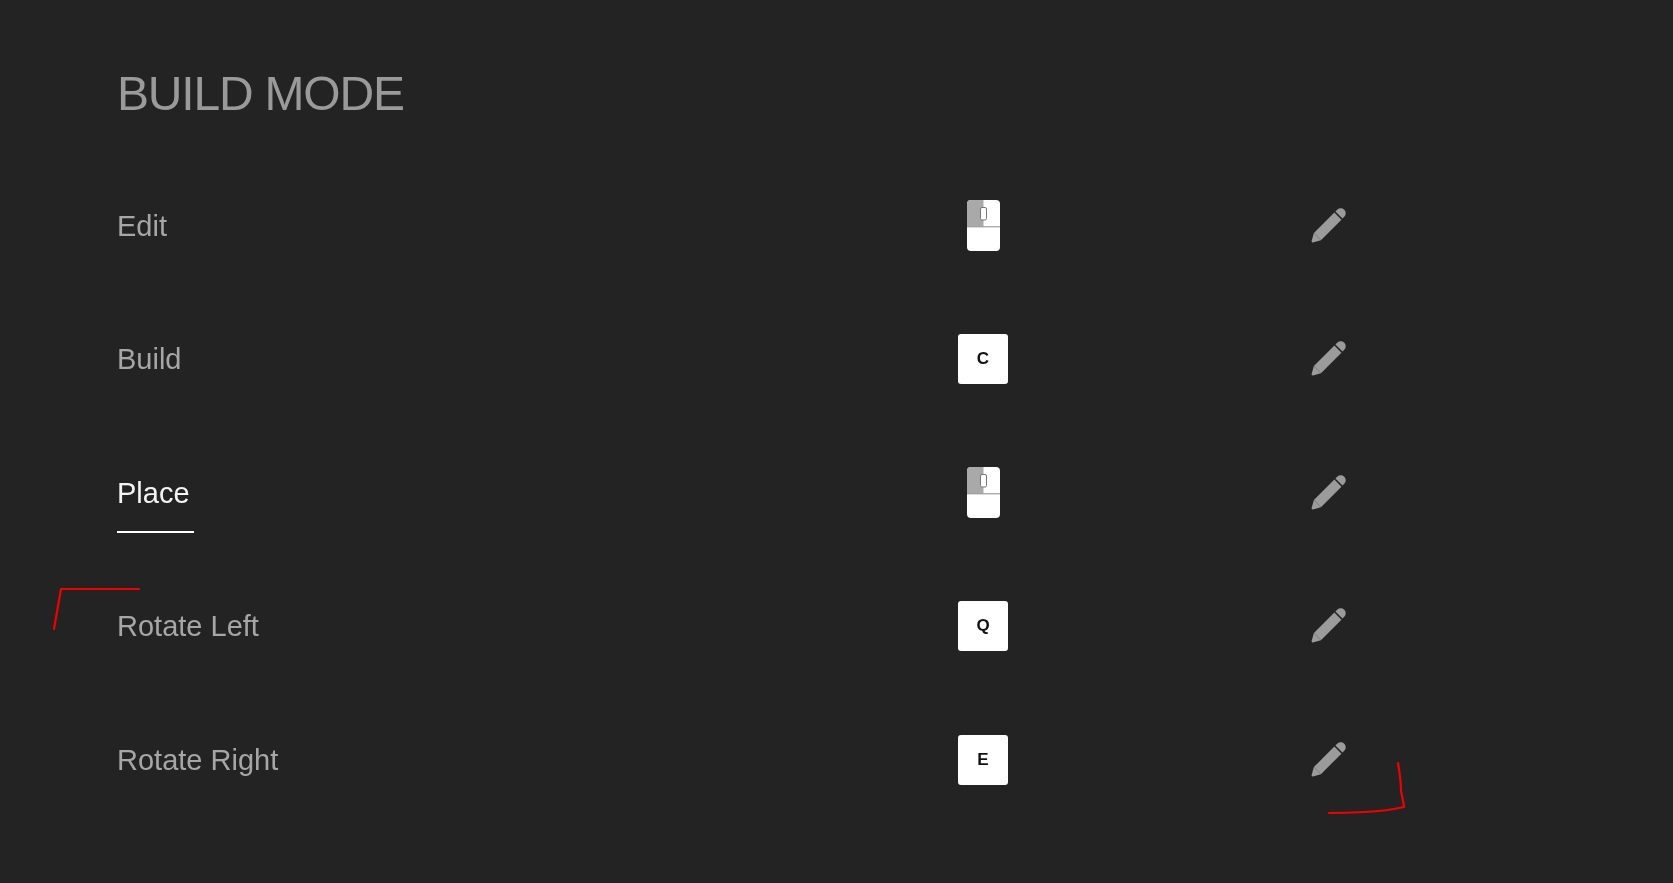  Describe the element at coordinates (151, 359) in the screenshot. I see `action-label: Build` at that location.